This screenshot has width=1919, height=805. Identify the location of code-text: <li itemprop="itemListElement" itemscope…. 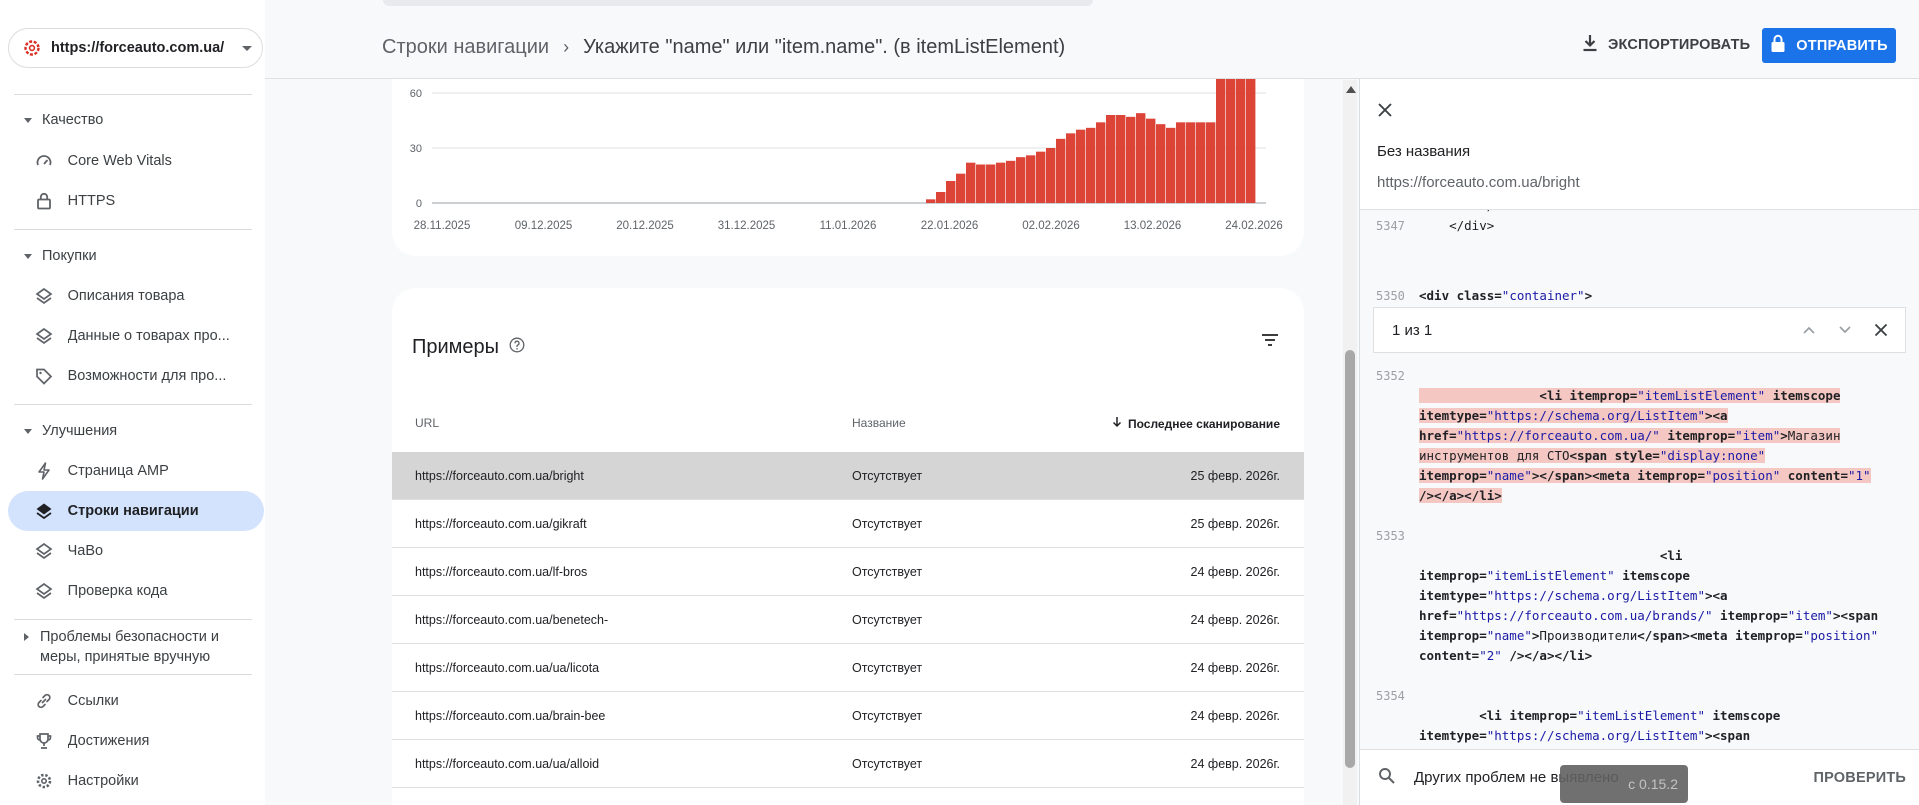
(1649, 605).